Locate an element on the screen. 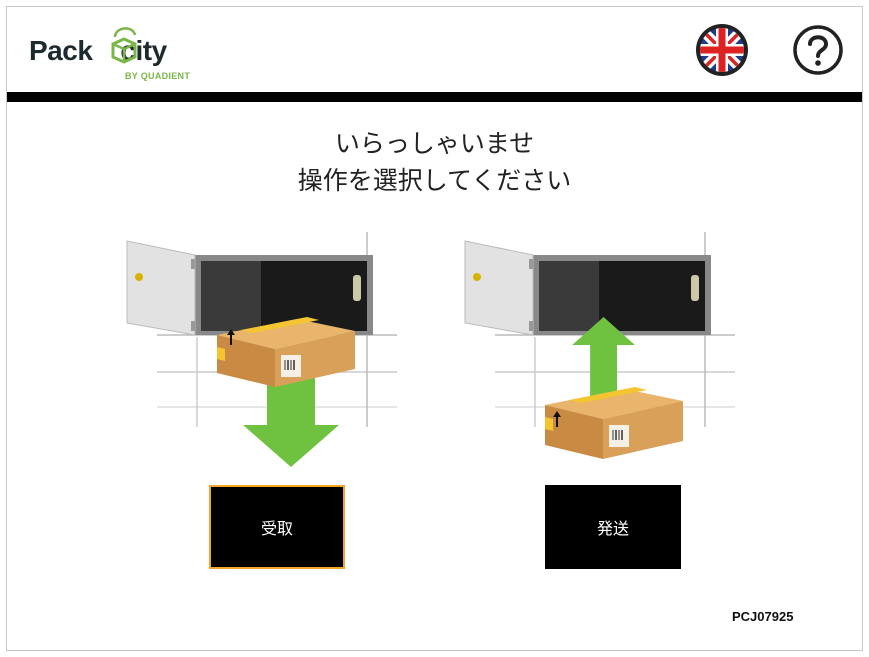 The image size is (869, 657). receive-button-label: 受取 is located at coordinates (276, 528).